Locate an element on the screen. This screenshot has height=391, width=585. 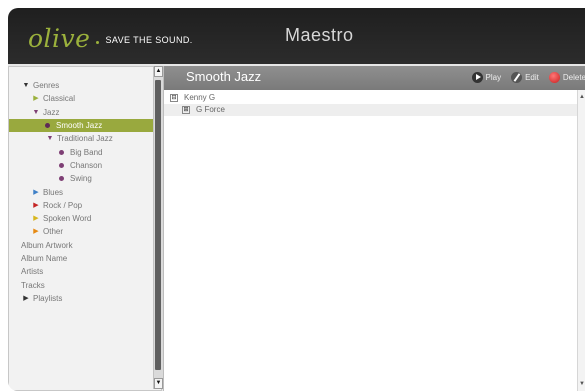
sidebar-item-label: Other is located at coordinates (53, 232).